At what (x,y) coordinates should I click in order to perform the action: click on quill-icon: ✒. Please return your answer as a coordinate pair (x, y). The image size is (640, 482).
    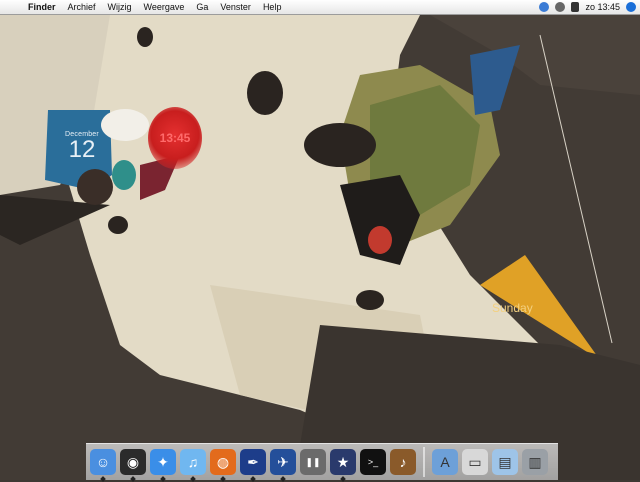
    Looking at the image, I should click on (253, 465).